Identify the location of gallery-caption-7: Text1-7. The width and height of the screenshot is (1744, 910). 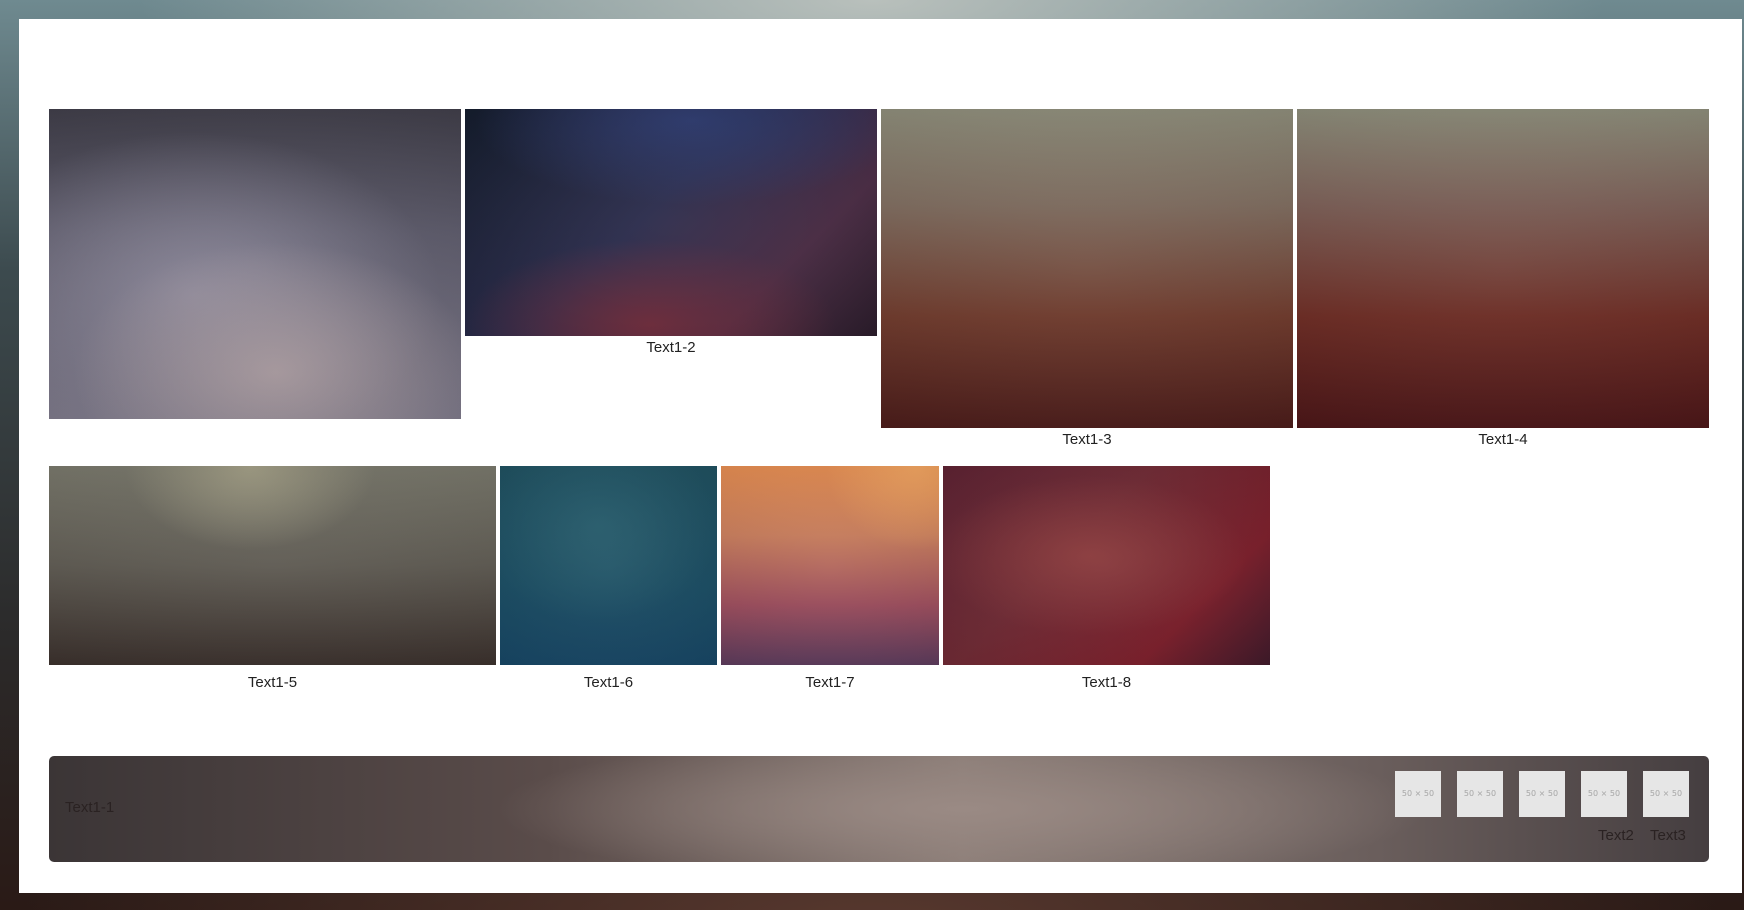
(830, 682).